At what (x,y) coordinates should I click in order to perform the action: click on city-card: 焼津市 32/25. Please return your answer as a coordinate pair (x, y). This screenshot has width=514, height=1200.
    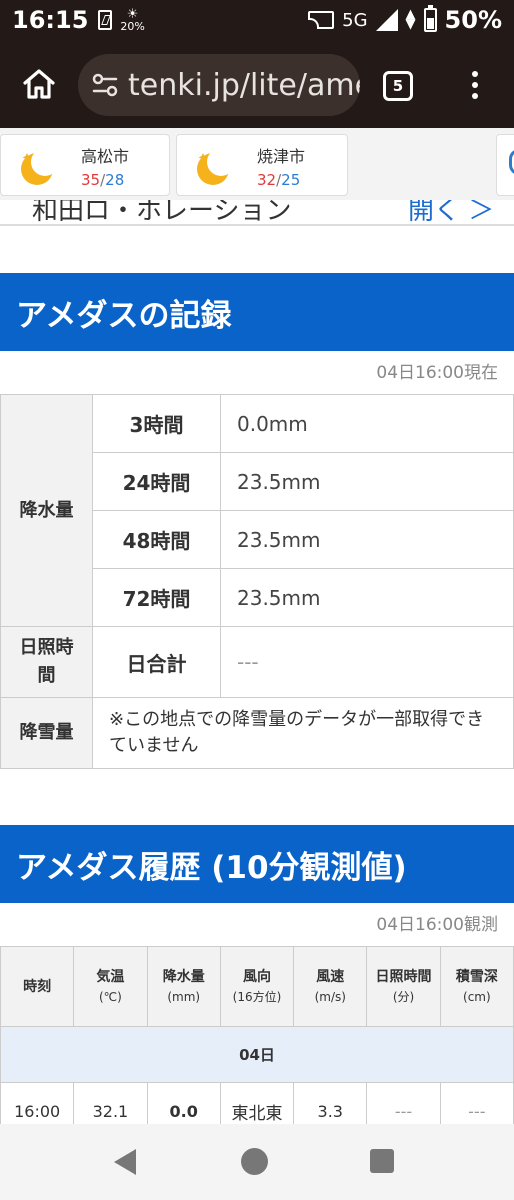
    Looking at the image, I should click on (262, 165).